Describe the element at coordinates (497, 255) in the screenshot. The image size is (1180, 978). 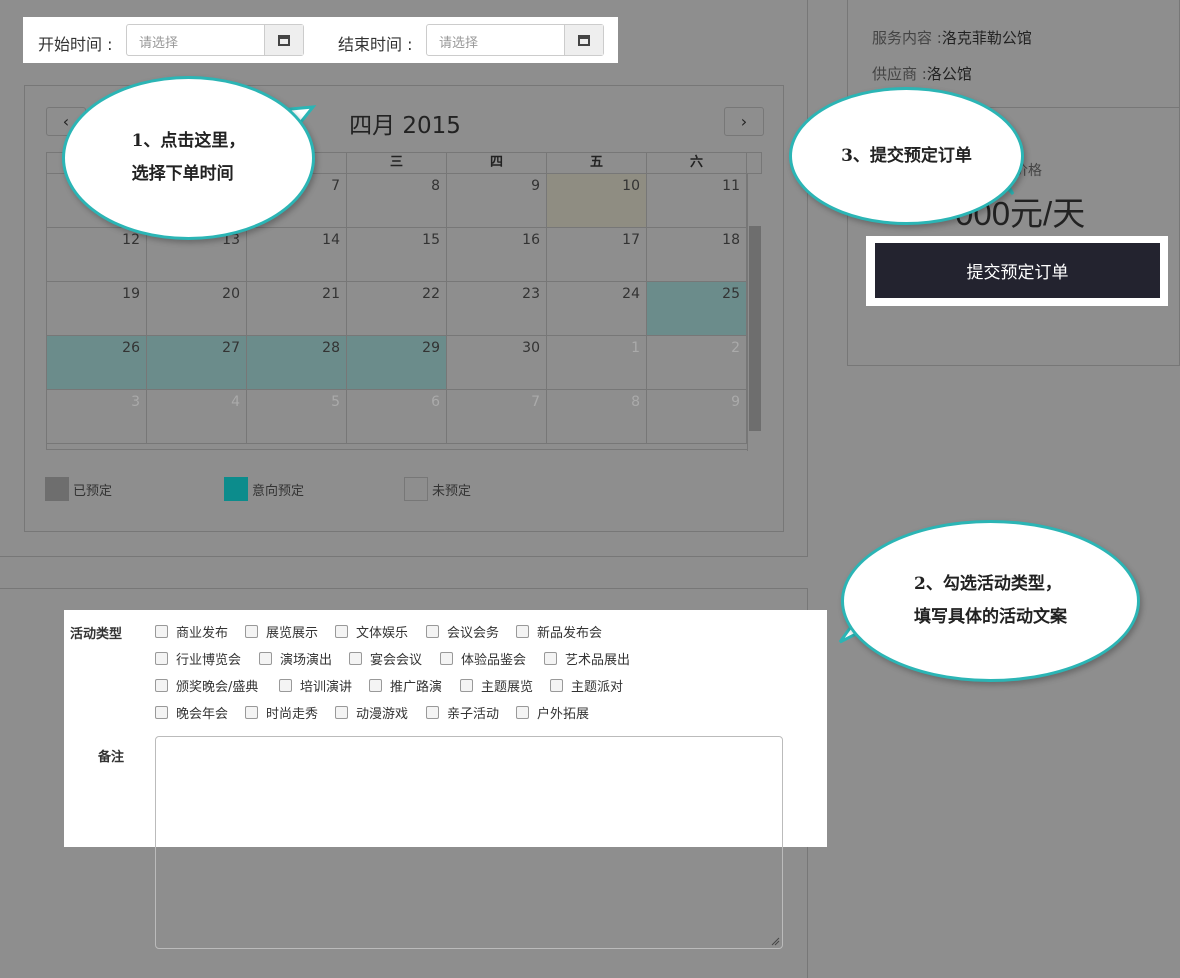
I see `day-cell: 16` at that location.